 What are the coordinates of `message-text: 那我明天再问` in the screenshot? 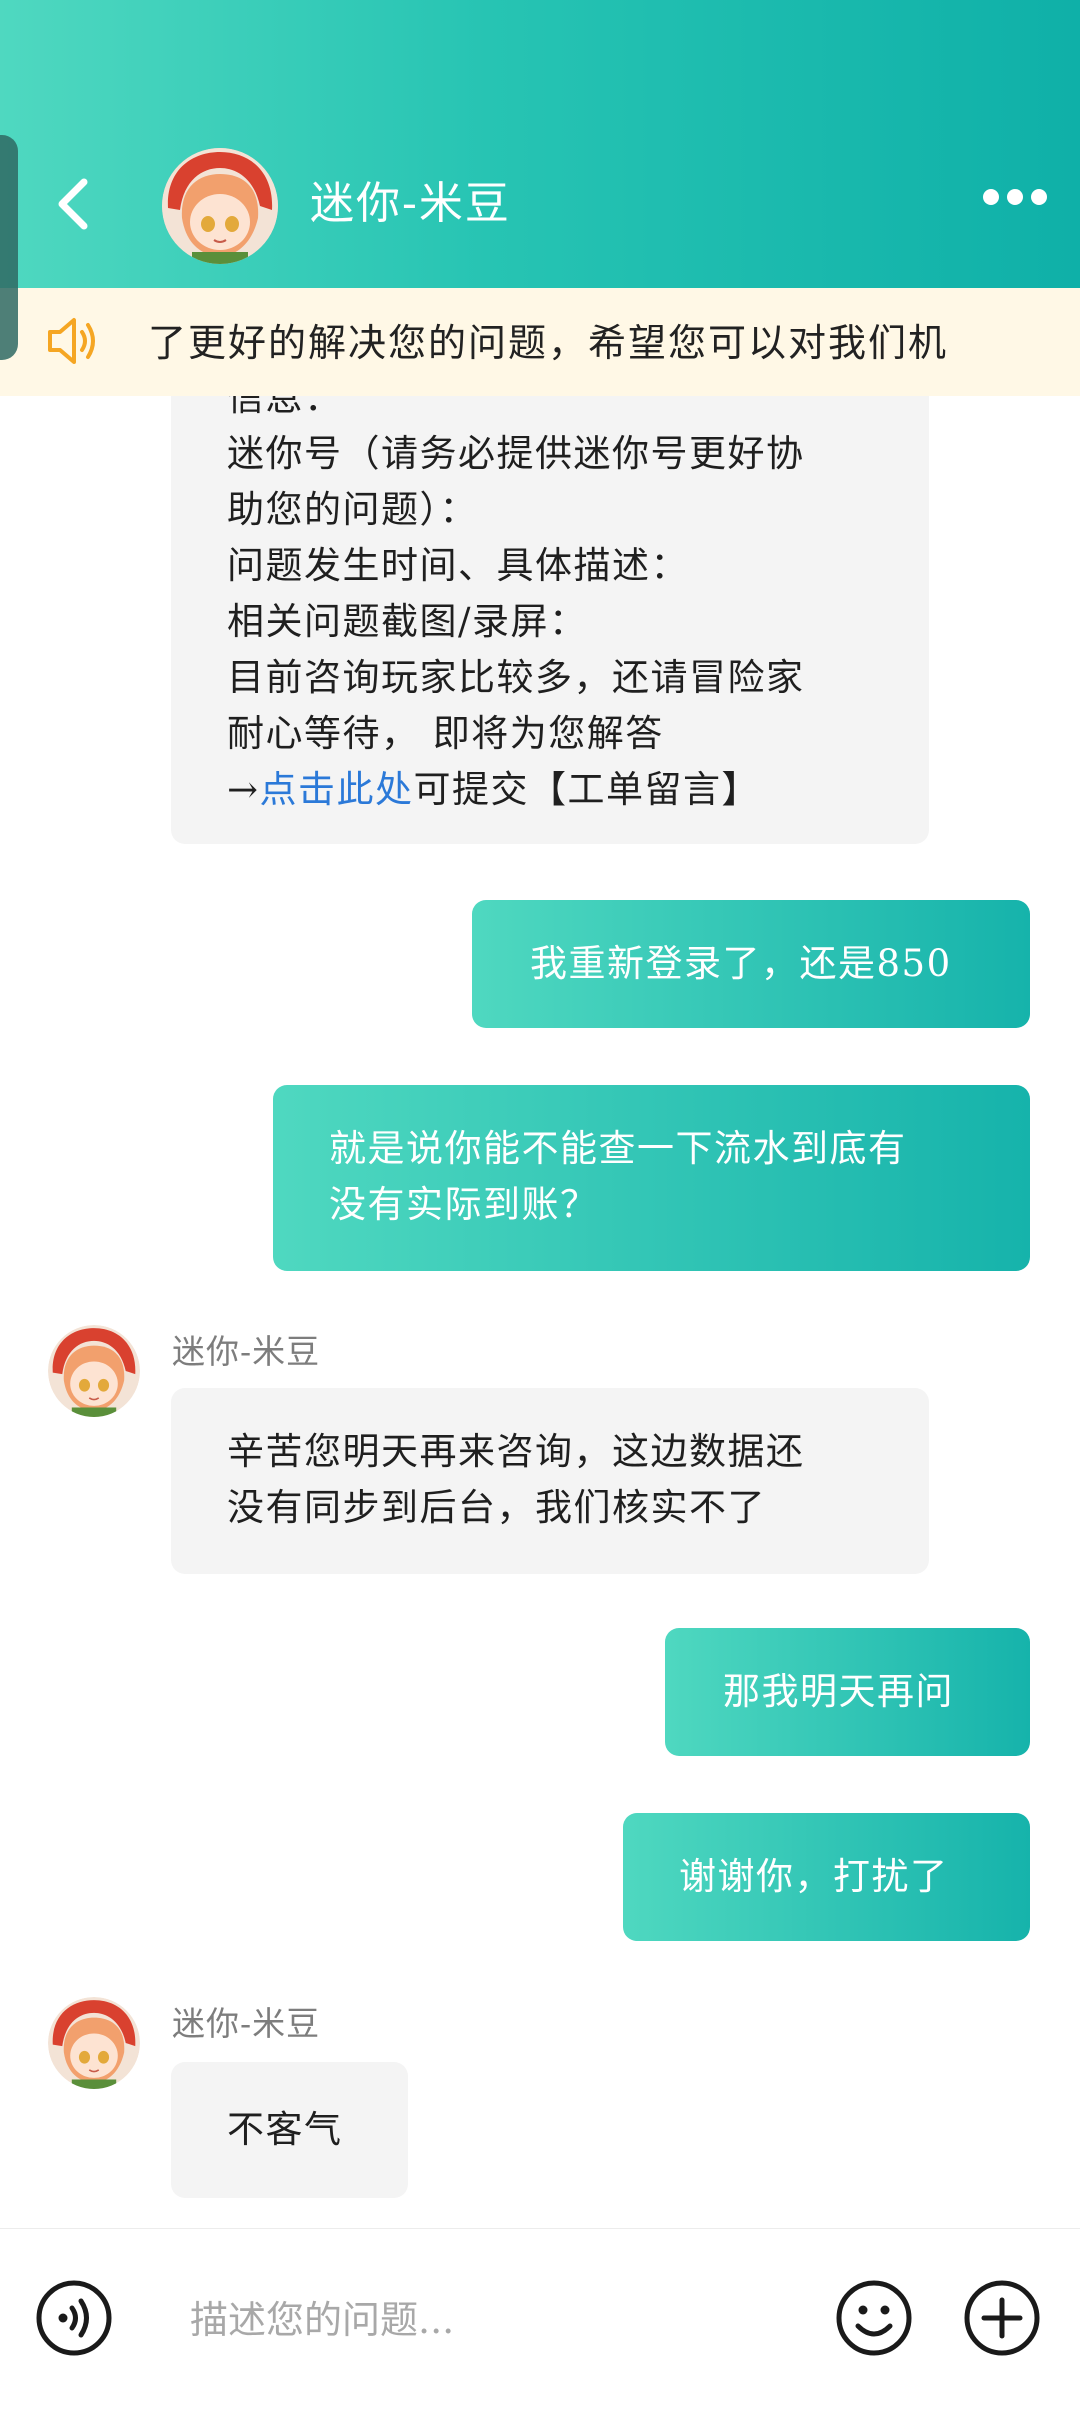 It's located at (838, 1691).